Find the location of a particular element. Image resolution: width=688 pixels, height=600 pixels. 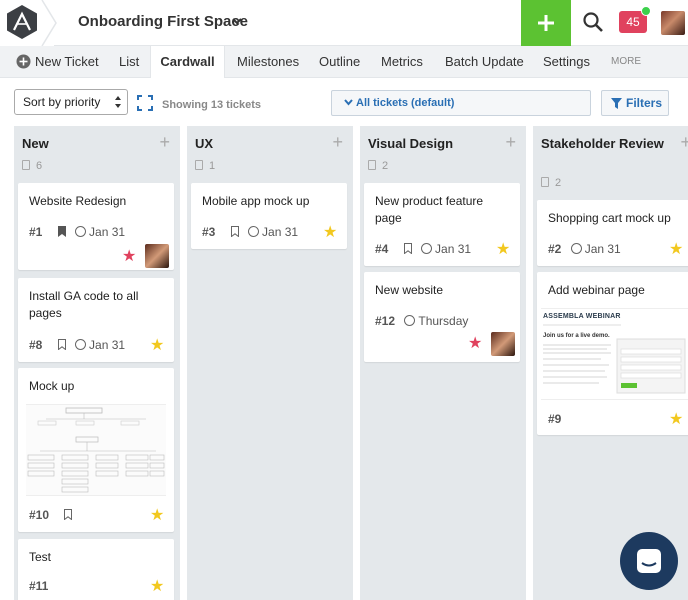

ticket-number: #1 is located at coordinates (35, 232).